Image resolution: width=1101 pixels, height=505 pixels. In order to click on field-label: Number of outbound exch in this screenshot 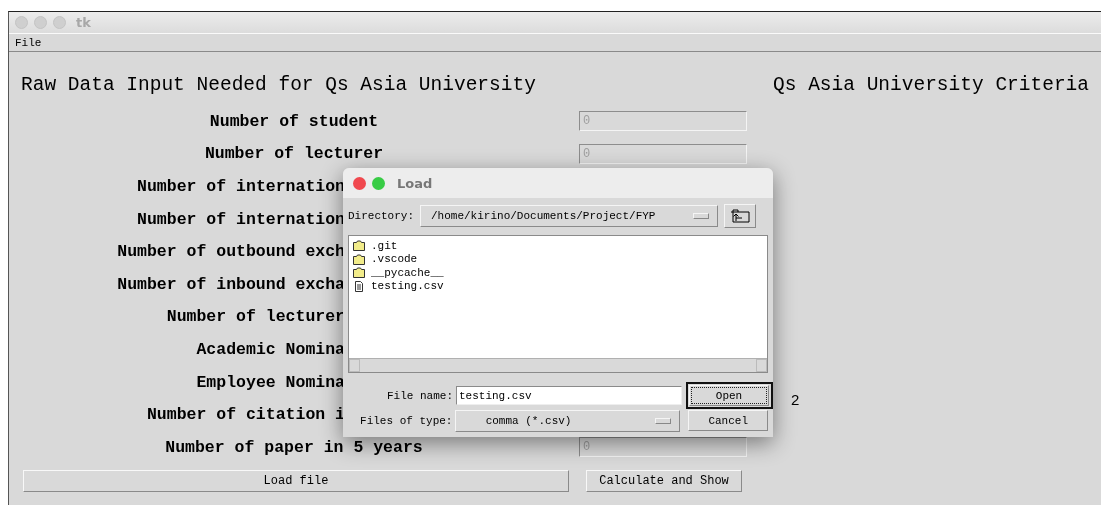, I will do `click(231, 252)`.